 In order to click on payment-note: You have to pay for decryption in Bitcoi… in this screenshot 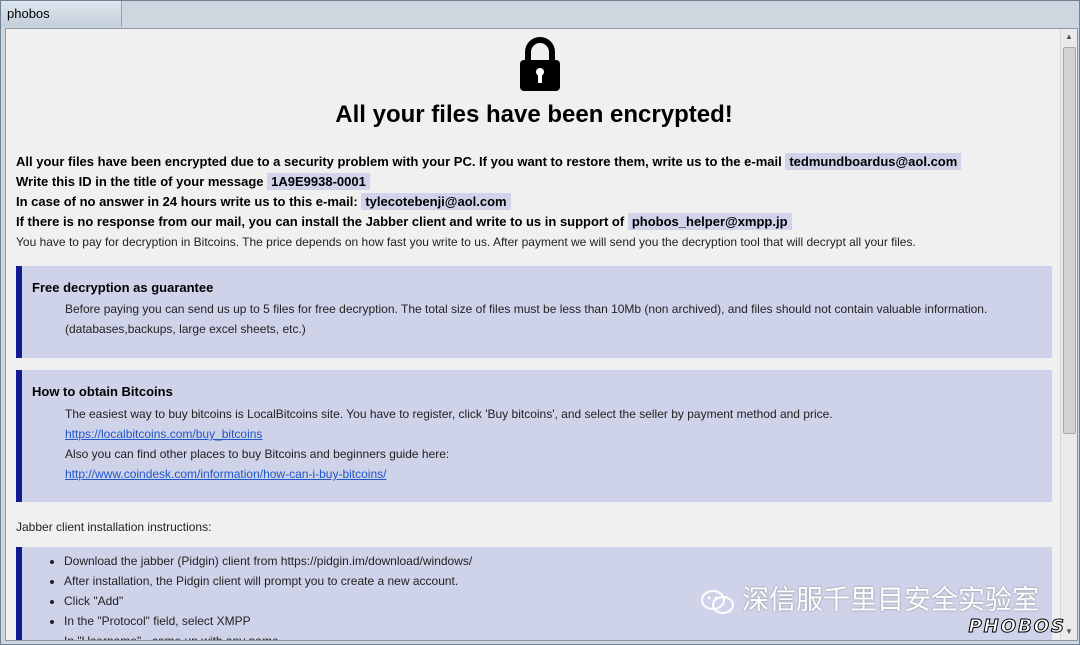, I will do `click(466, 242)`.